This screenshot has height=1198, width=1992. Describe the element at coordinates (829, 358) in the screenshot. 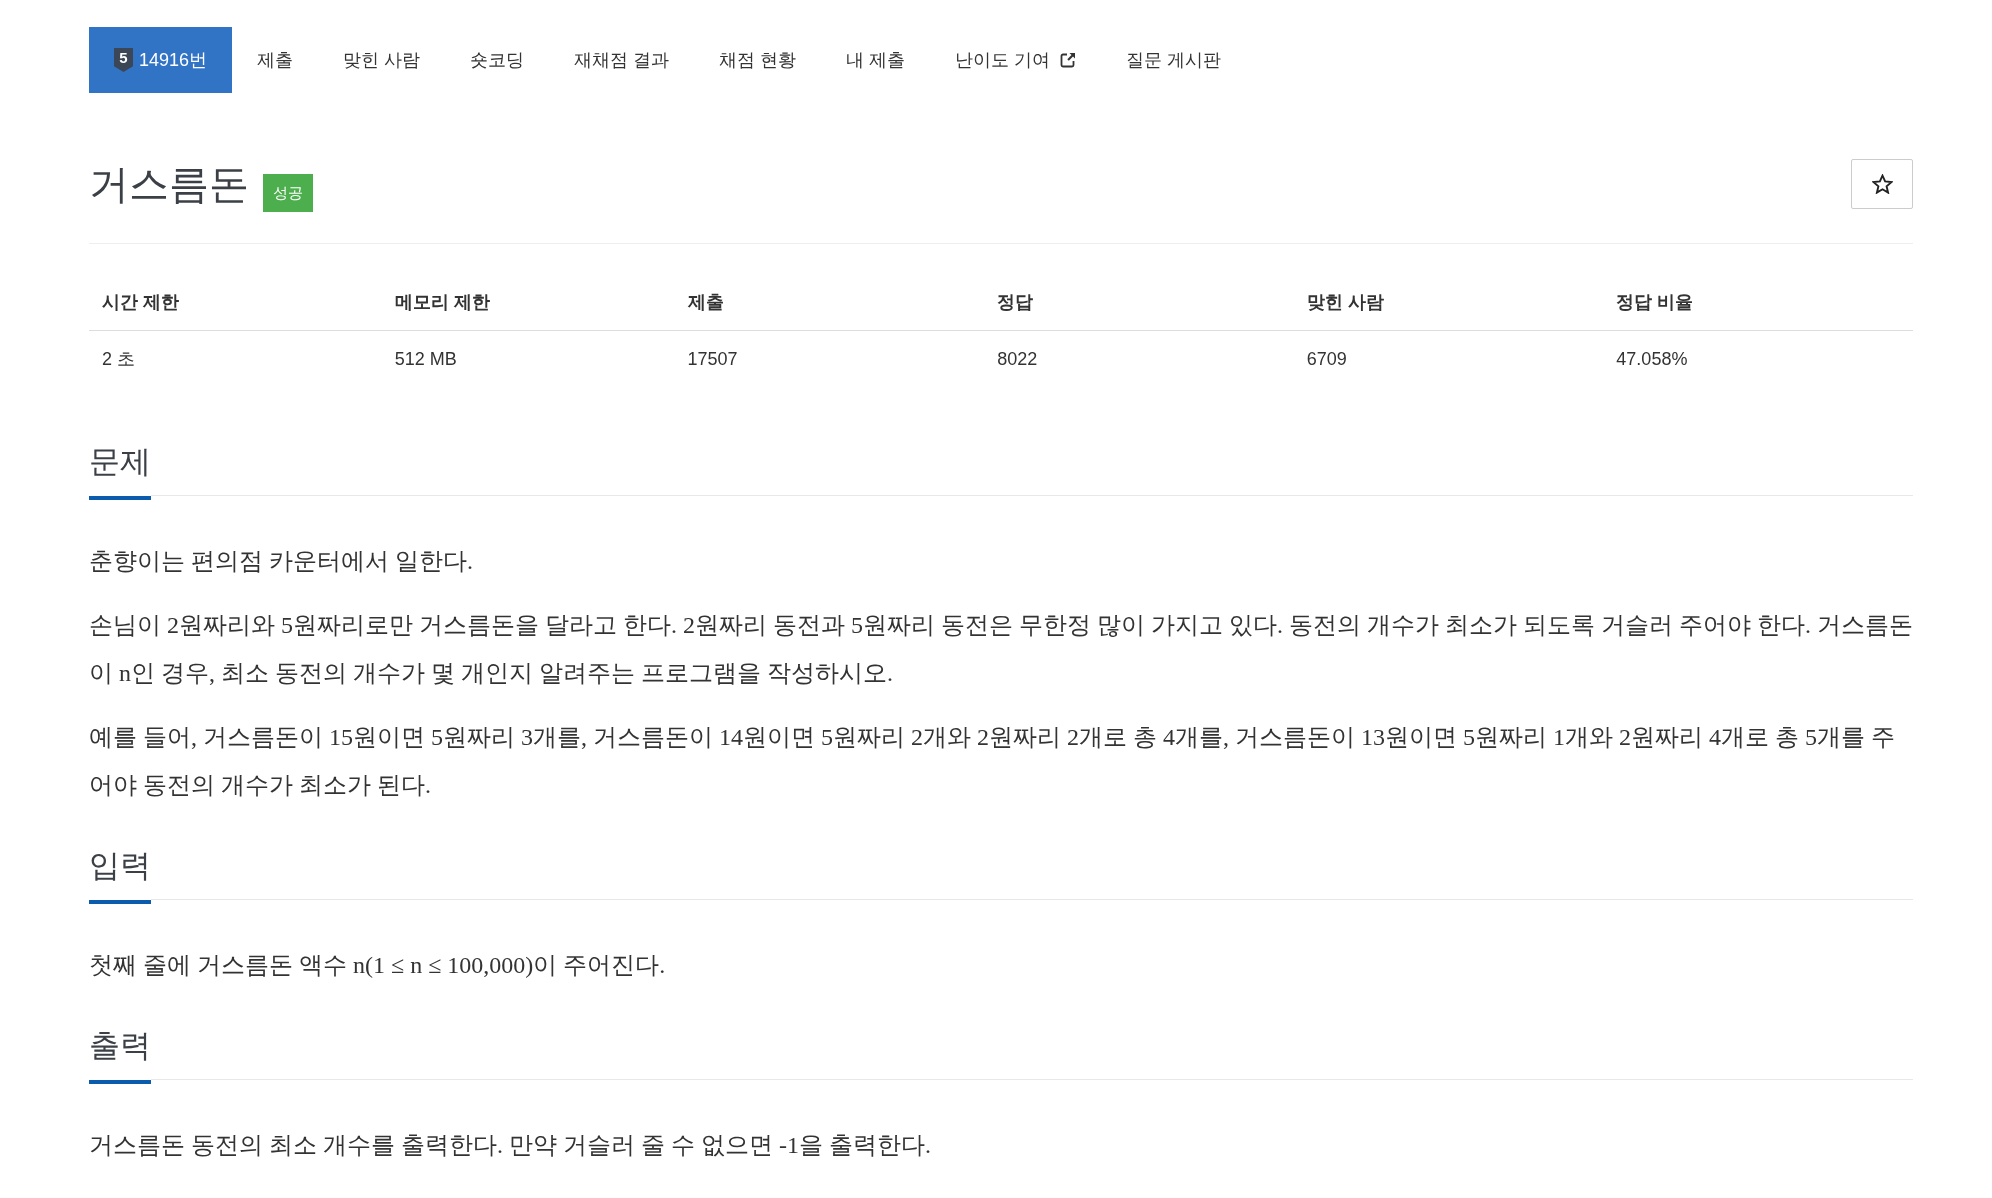

I see `table-cell: 17507` at that location.